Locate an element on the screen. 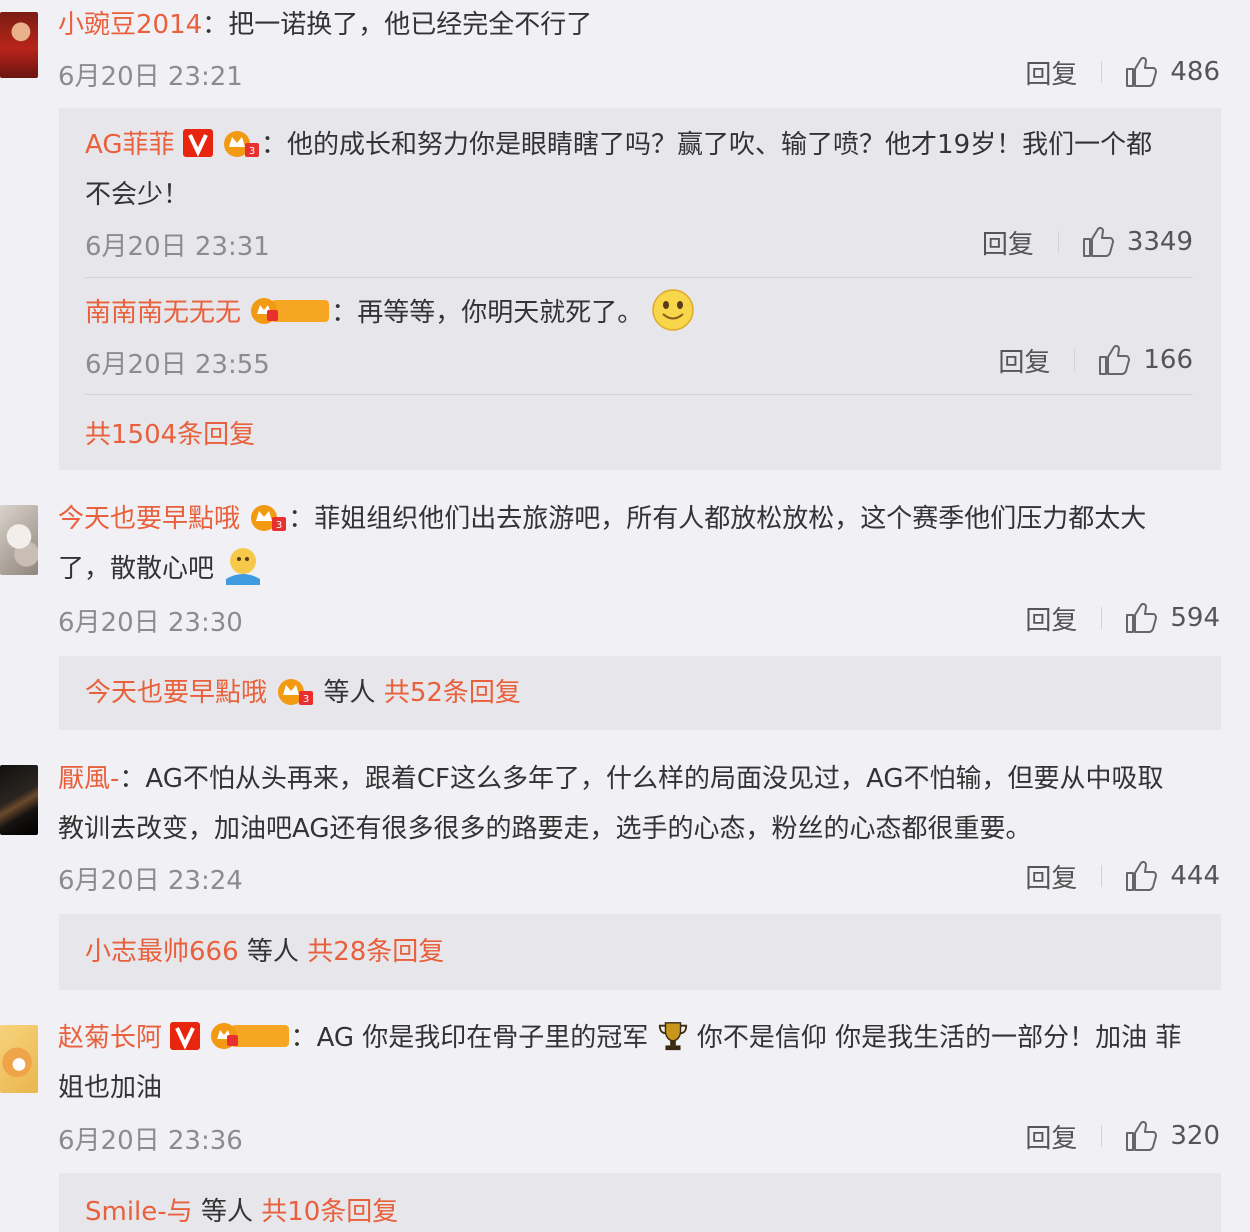 The height and width of the screenshot is (1232, 1250). reply-summary-user: 今天也要早點哦 is located at coordinates (176, 693).